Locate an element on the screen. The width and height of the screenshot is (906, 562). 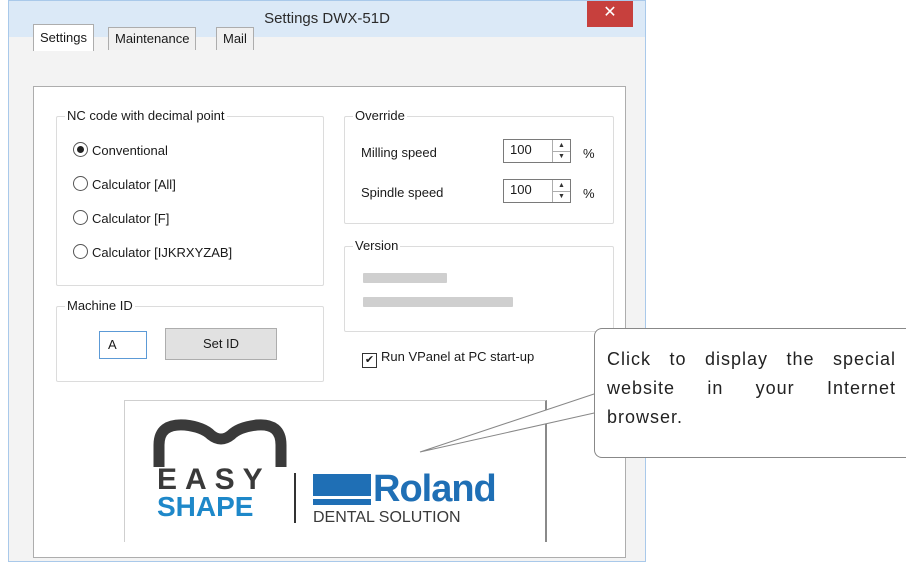
milling-unit: % is located at coordinates (589, 153).